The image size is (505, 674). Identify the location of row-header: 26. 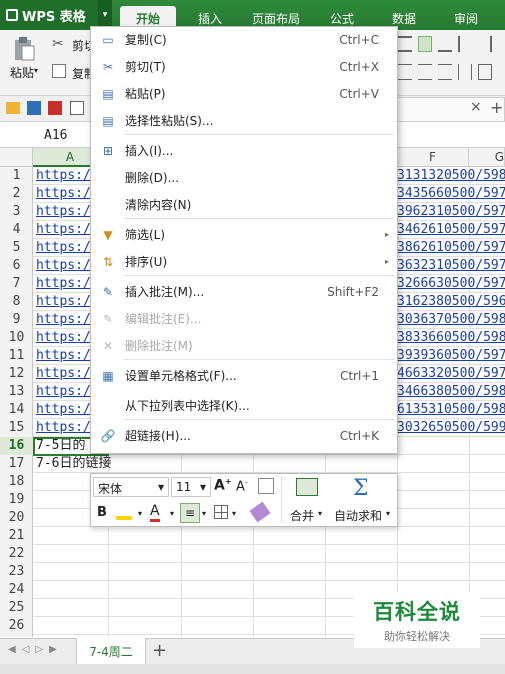
(16, 626).